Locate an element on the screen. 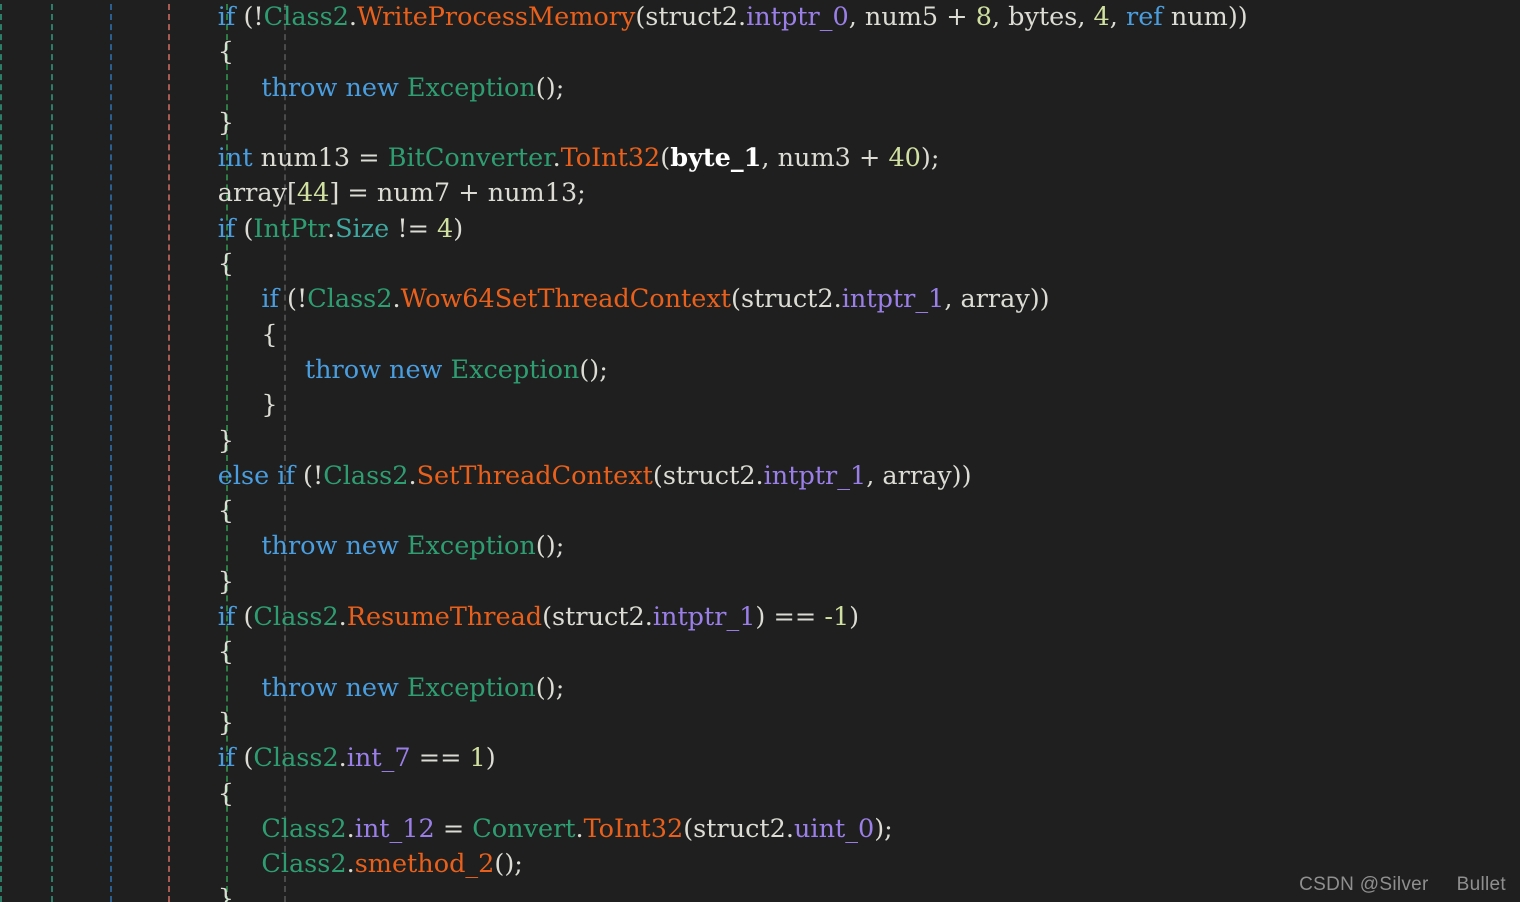  code-token: 1 is located at coordinates (477, 758).